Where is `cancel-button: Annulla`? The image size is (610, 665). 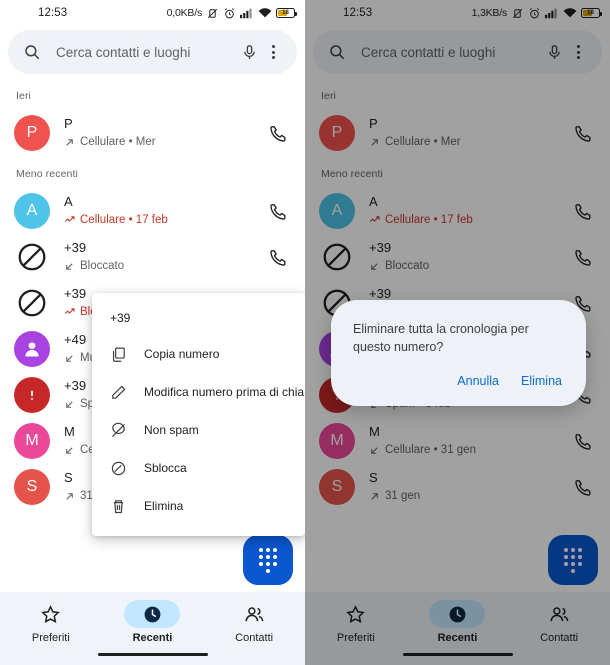 cancel-button: Annulla is located at coordinates (478, 381).